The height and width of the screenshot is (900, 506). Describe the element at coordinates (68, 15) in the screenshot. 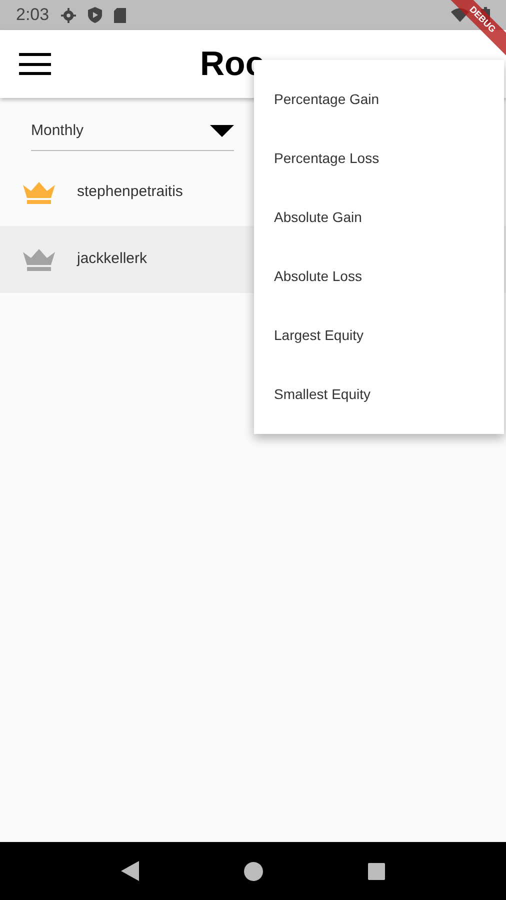

I see `gear-icon` at that location.